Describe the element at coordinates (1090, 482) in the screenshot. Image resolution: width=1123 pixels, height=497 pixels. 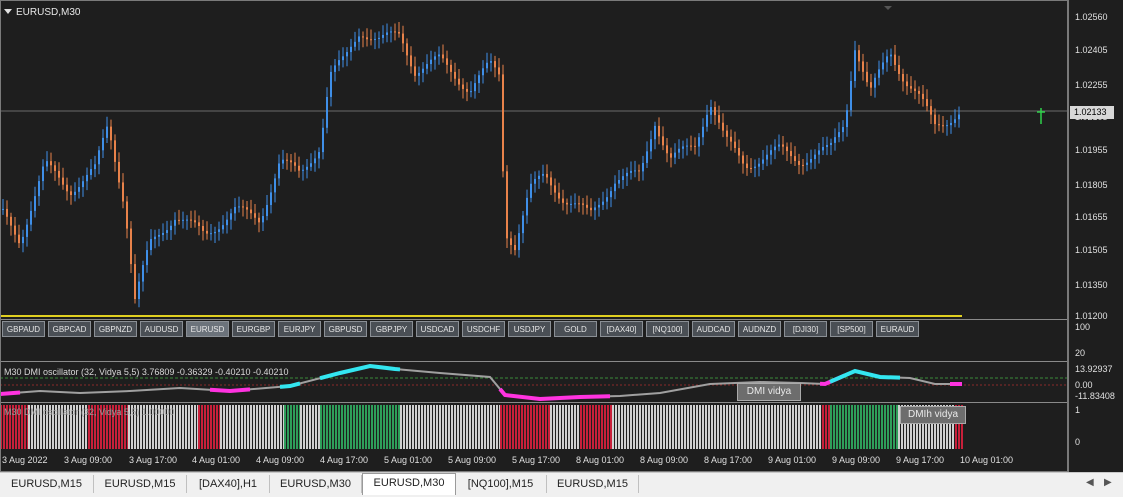
I see `tab-scroll-left-icon: ◀` at that location.